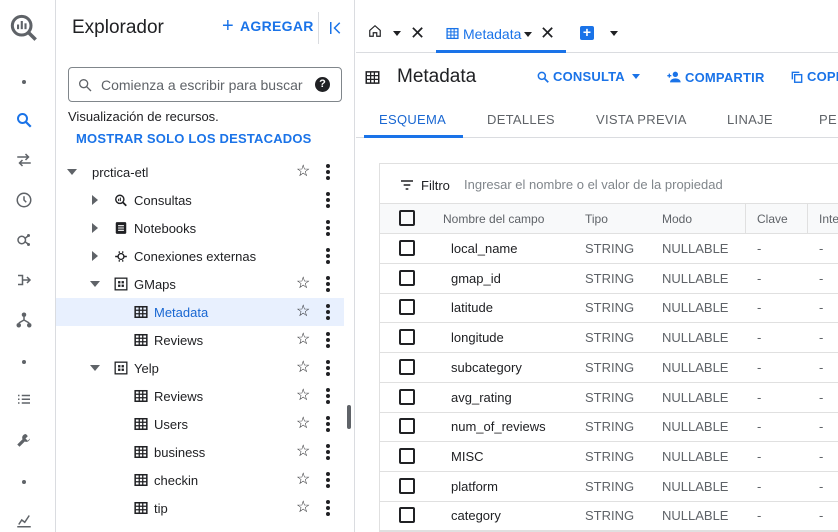 The width and height of the screenshot is (838, 532). What do you see at coordinates (609, 249) in the screenshot?
I see `table-row: local_name STRING NULLABLE - -` at bounding box center [609, 249].